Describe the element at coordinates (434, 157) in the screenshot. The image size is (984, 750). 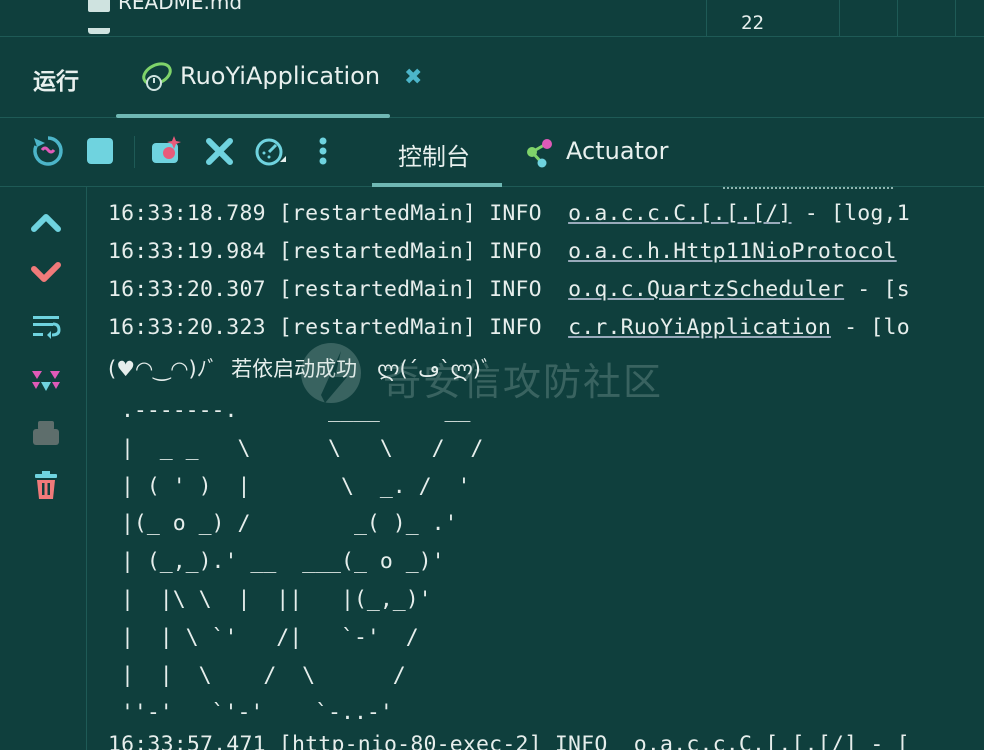
I see `tab-console-label: 控制台` at that location.